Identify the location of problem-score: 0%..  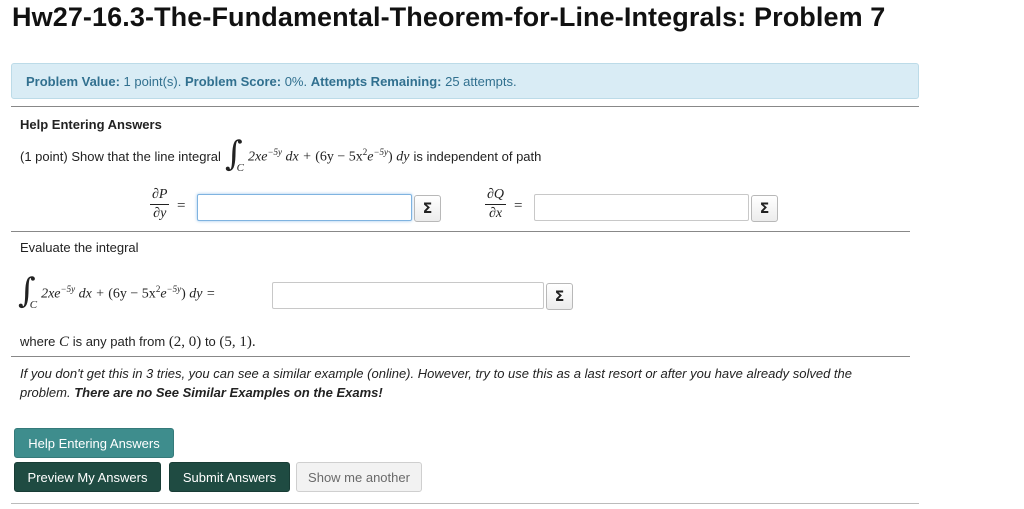
(296, 81).